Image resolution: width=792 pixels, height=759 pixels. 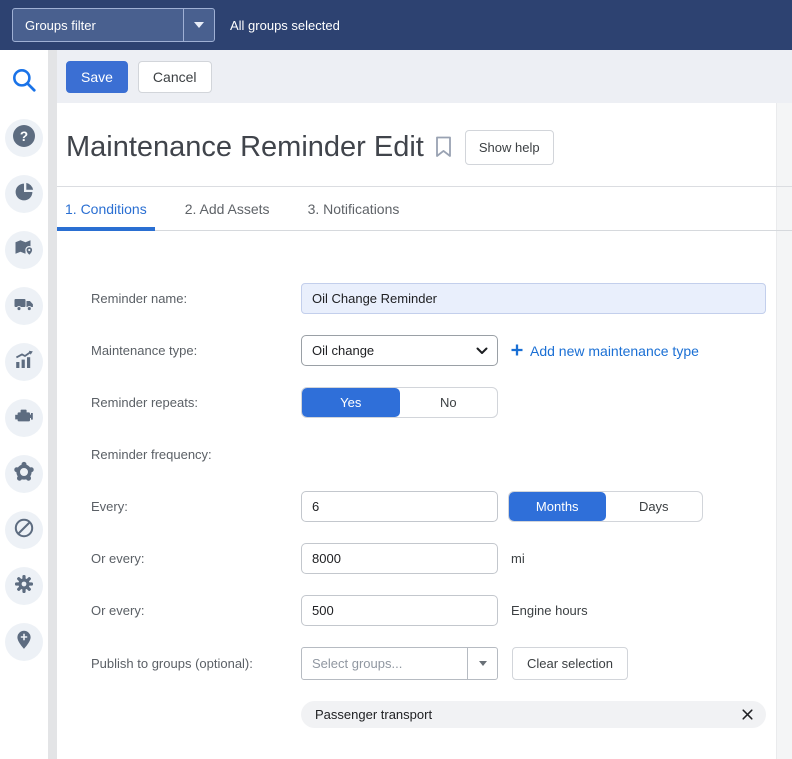 I want to click on show-help-button: Show help, so click(x=509, y=147).